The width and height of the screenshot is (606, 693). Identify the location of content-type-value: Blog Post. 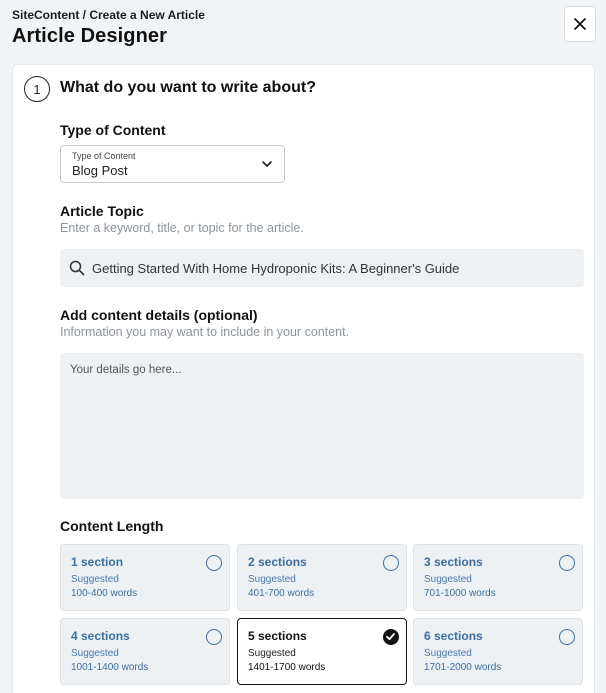
(100, 170).